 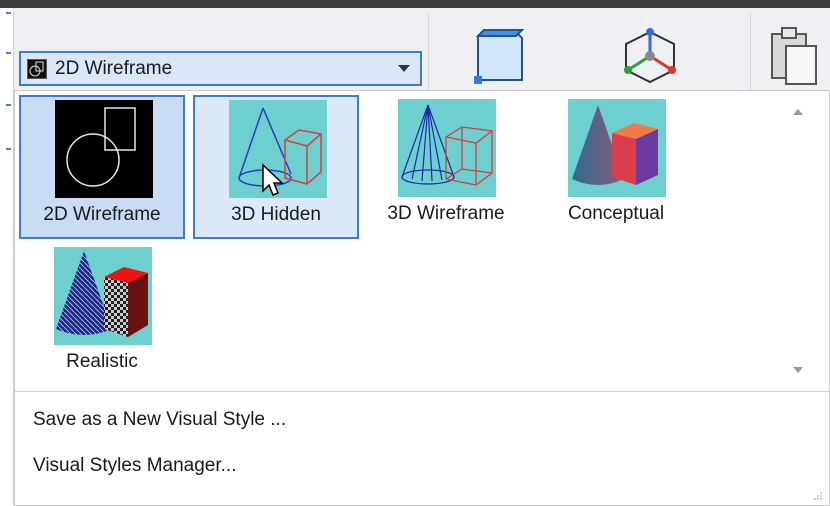 What do you see at coordinates (616, 213) in the screenshot?
I see `gallery-item-label: Conceptual` at bounding box center [616, 213].